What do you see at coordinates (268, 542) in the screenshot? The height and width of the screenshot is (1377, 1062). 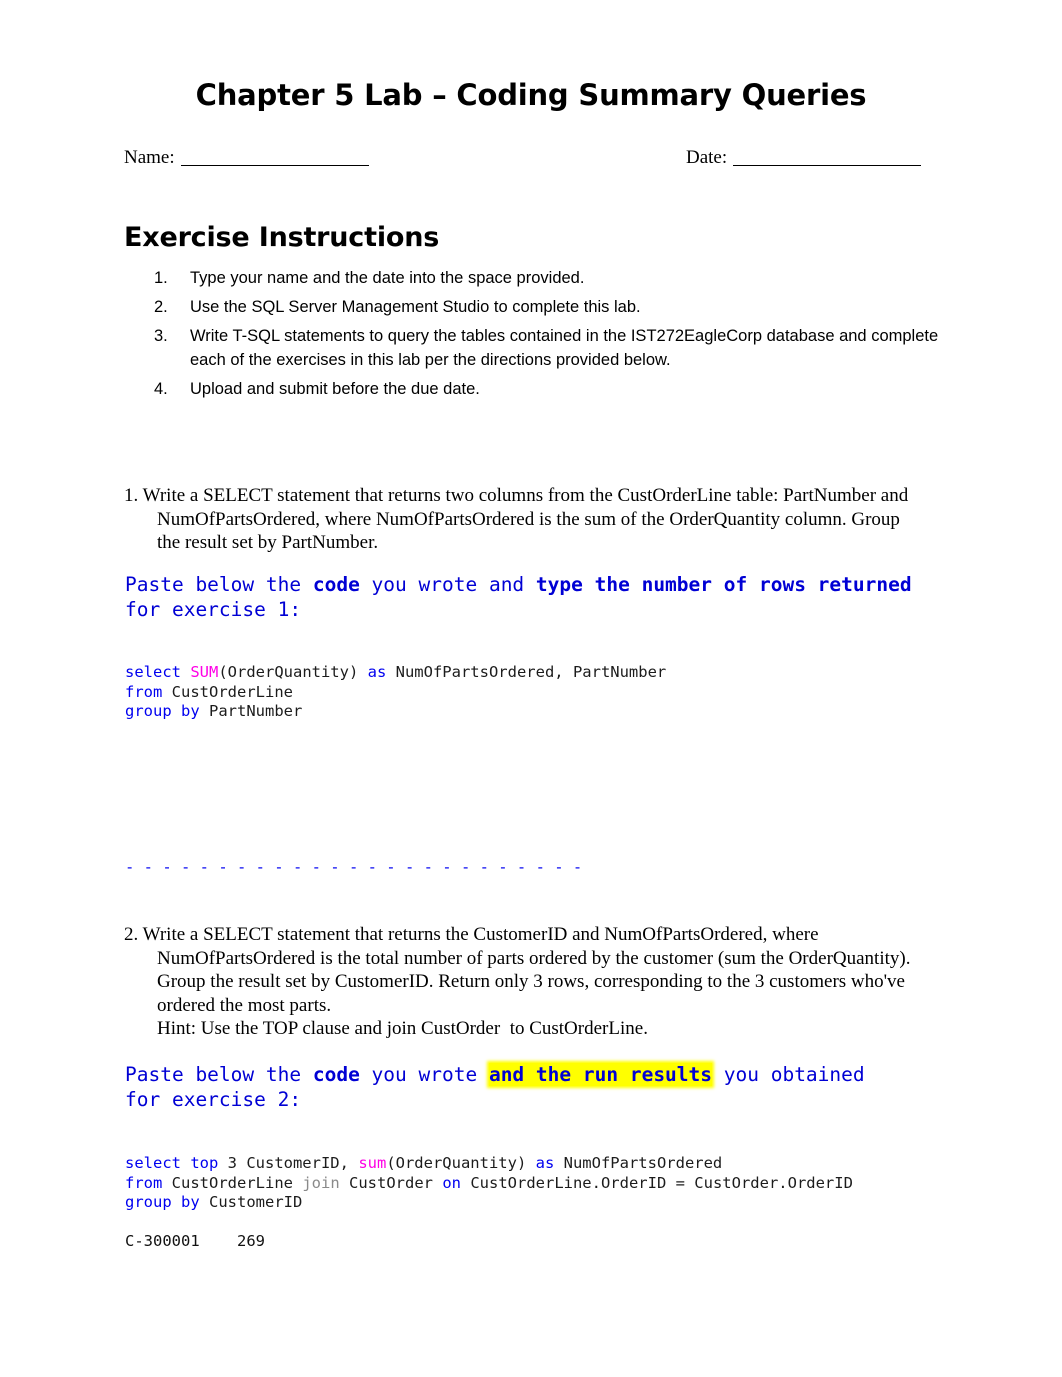 I see `exercise-1-line-3: the result set by PartNumber.` at bounding box center [268, 542].